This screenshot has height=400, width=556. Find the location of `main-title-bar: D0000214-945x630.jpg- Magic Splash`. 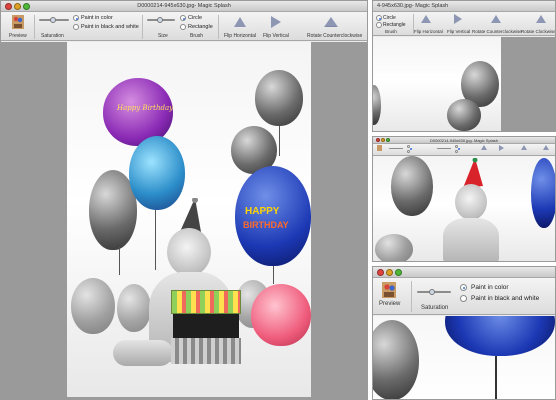

main-title-bar: D0000214-945x630.jpg- Magic Splash is located at coordinates (184, 6).